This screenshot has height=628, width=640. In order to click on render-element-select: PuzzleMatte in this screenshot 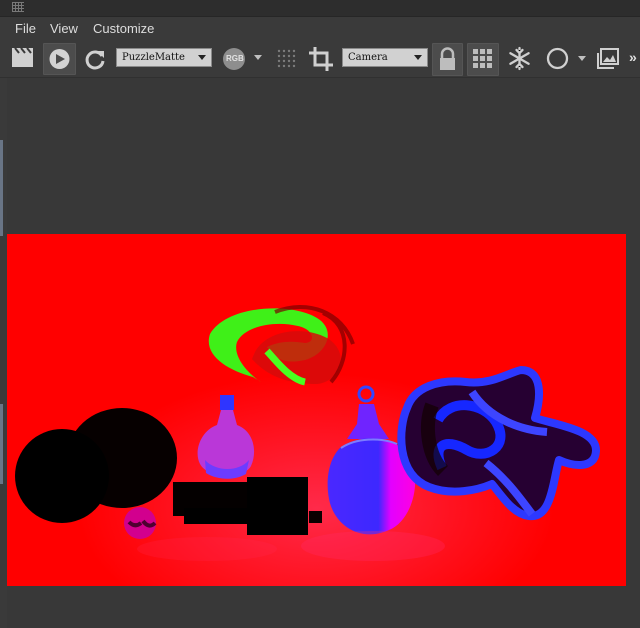, I will do `click(164, 57)`.